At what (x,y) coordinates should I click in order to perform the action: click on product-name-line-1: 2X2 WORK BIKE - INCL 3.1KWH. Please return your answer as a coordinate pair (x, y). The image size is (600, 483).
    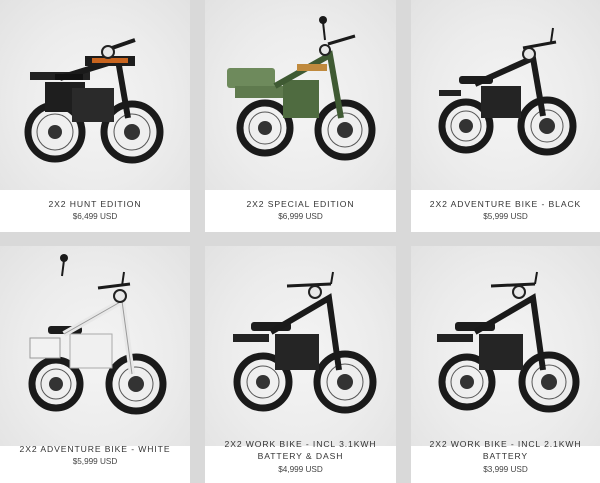
    Looking at the image, I should click on (300, 444).